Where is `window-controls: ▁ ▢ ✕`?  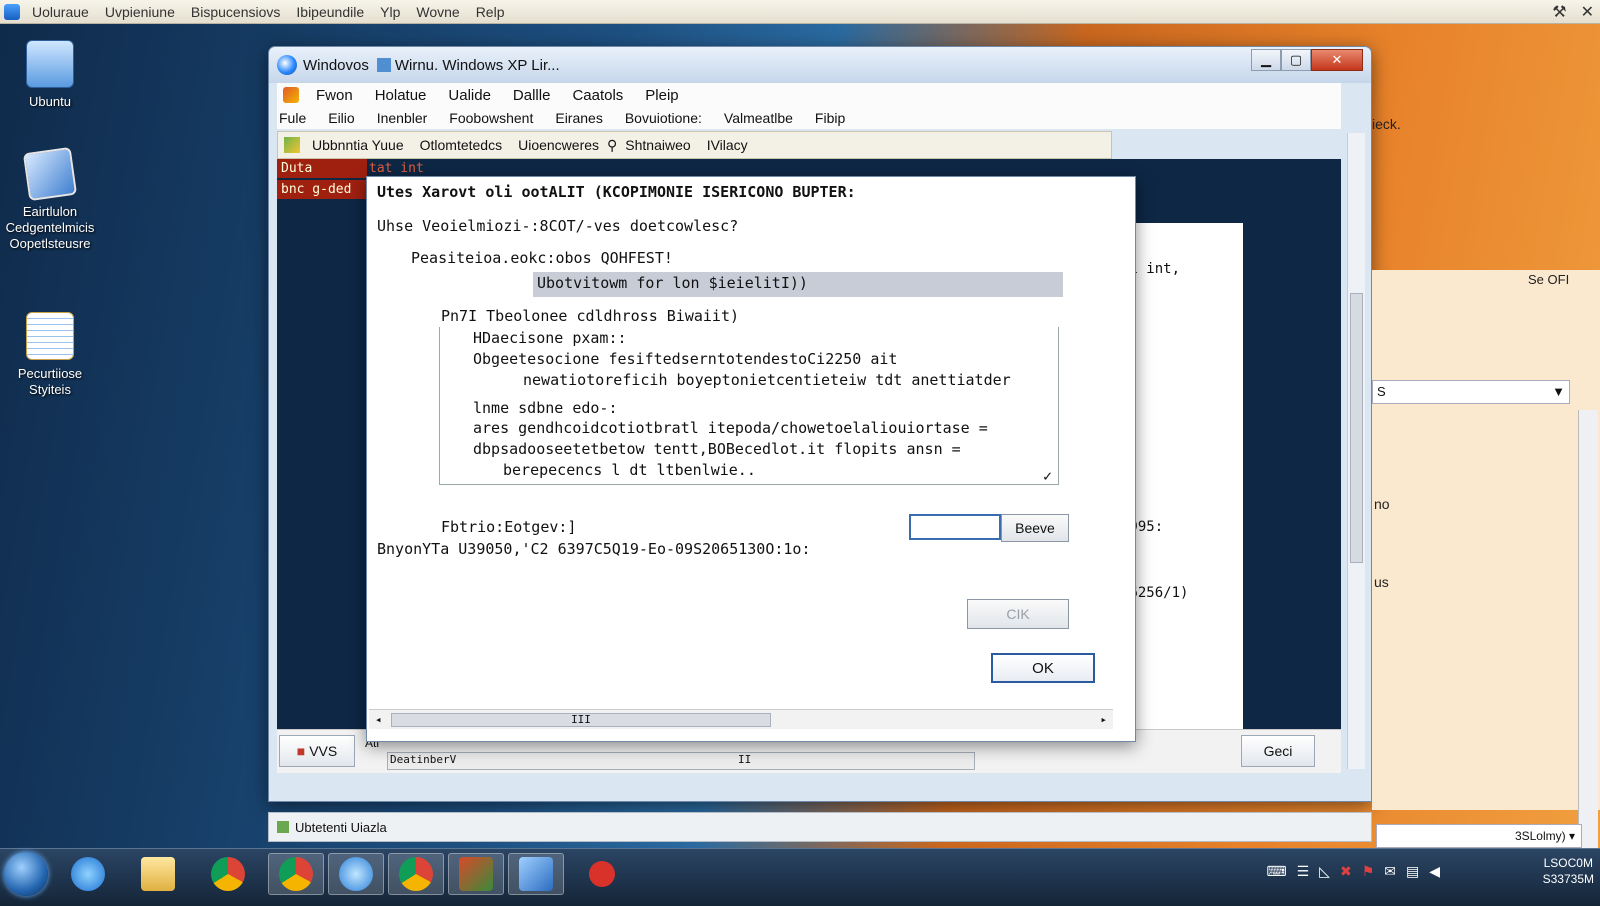 window-controls: ▁ ▢ ✕ is located at coordinates (1307, 60).